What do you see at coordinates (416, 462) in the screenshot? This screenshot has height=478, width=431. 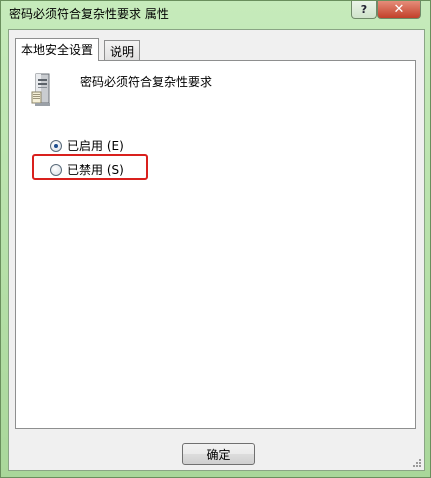 I see `resize-grip-icon` at bounding box center [416, 462].